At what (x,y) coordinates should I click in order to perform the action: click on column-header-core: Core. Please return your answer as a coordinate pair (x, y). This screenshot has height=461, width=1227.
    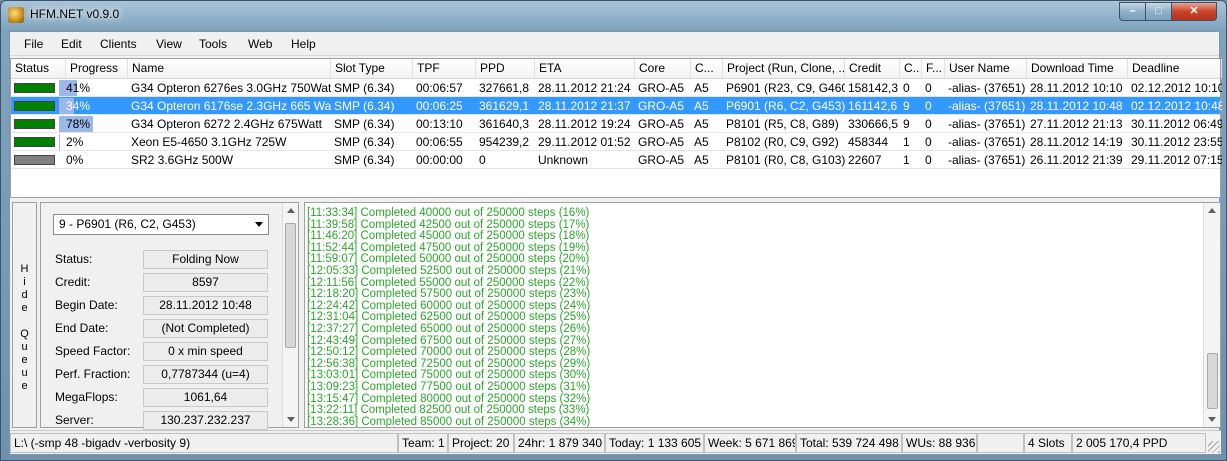
    Looking at the image, I should click on (663, 68).